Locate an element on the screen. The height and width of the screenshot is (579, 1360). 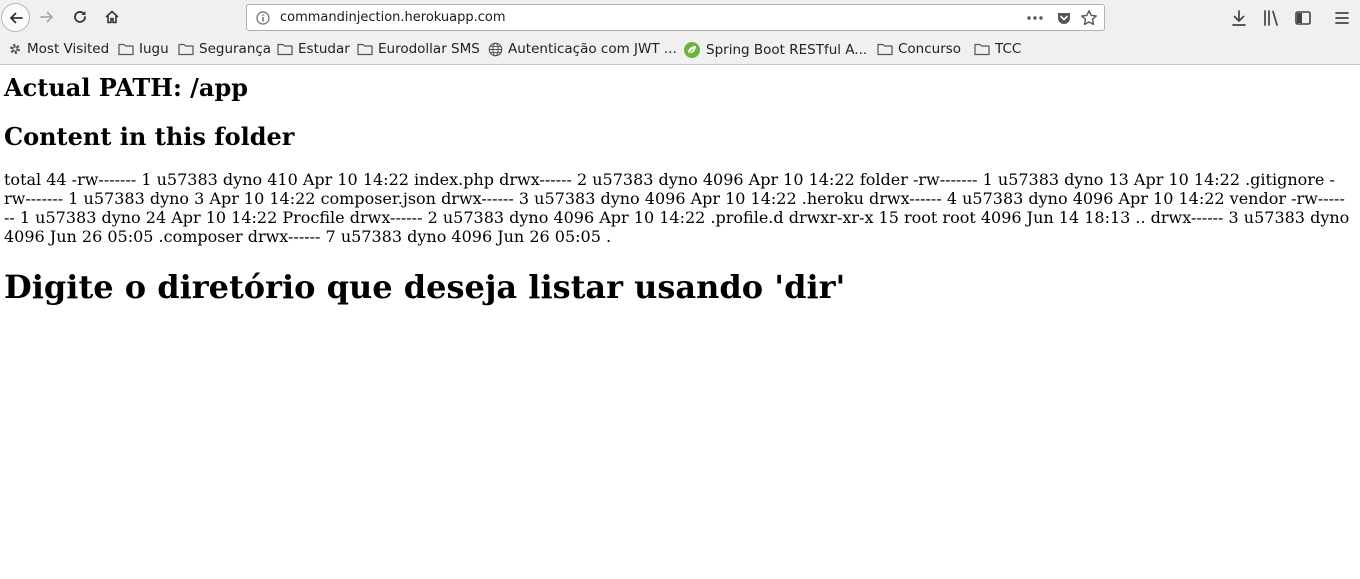
back-arrow-icon is located at coordinates (16, 17).